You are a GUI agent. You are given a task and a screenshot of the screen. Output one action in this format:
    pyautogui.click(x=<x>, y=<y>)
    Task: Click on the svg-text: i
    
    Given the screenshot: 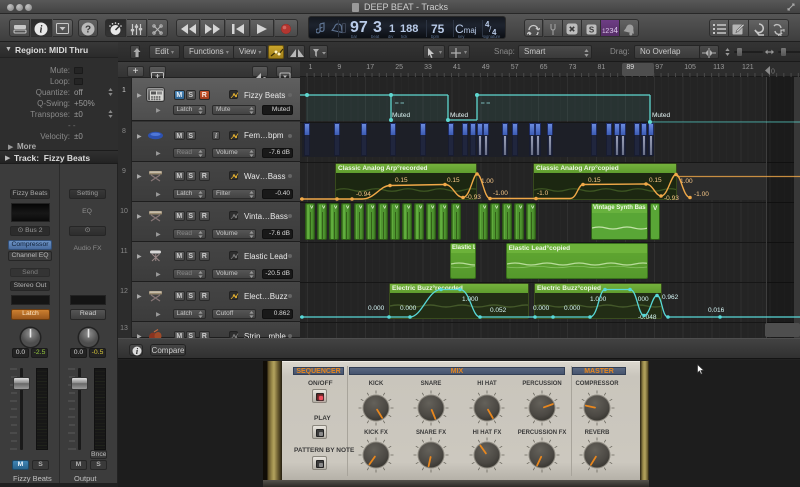 What is the action you would take?
    pyautogui.click(x=41, y=30)
    